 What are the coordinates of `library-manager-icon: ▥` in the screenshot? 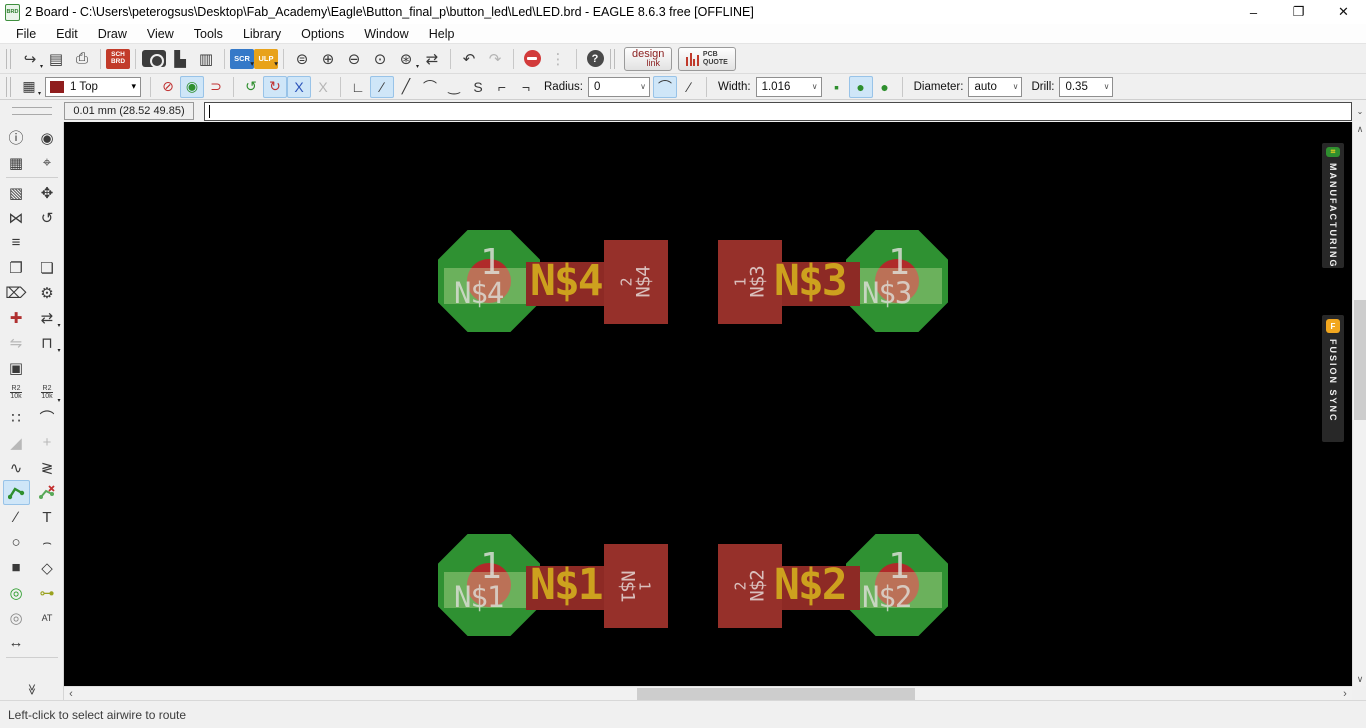 It's located at (206, 59).